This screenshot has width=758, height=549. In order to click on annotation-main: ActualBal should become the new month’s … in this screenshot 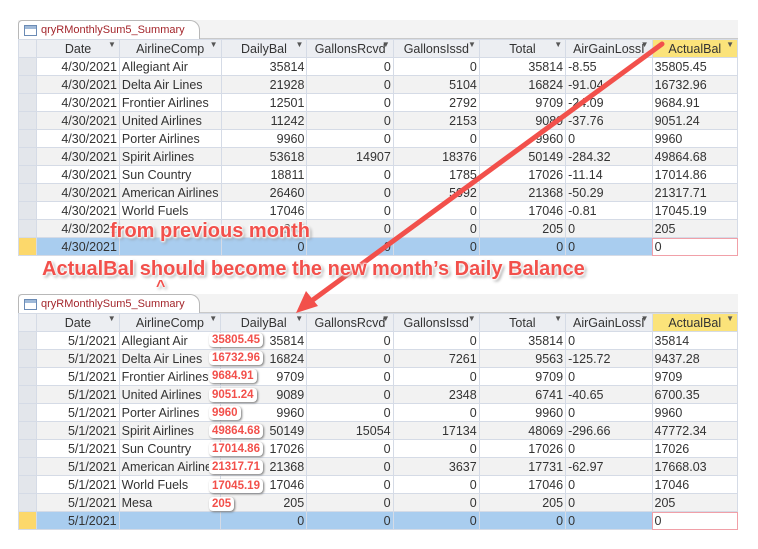, I will do `click(313, 269)`.